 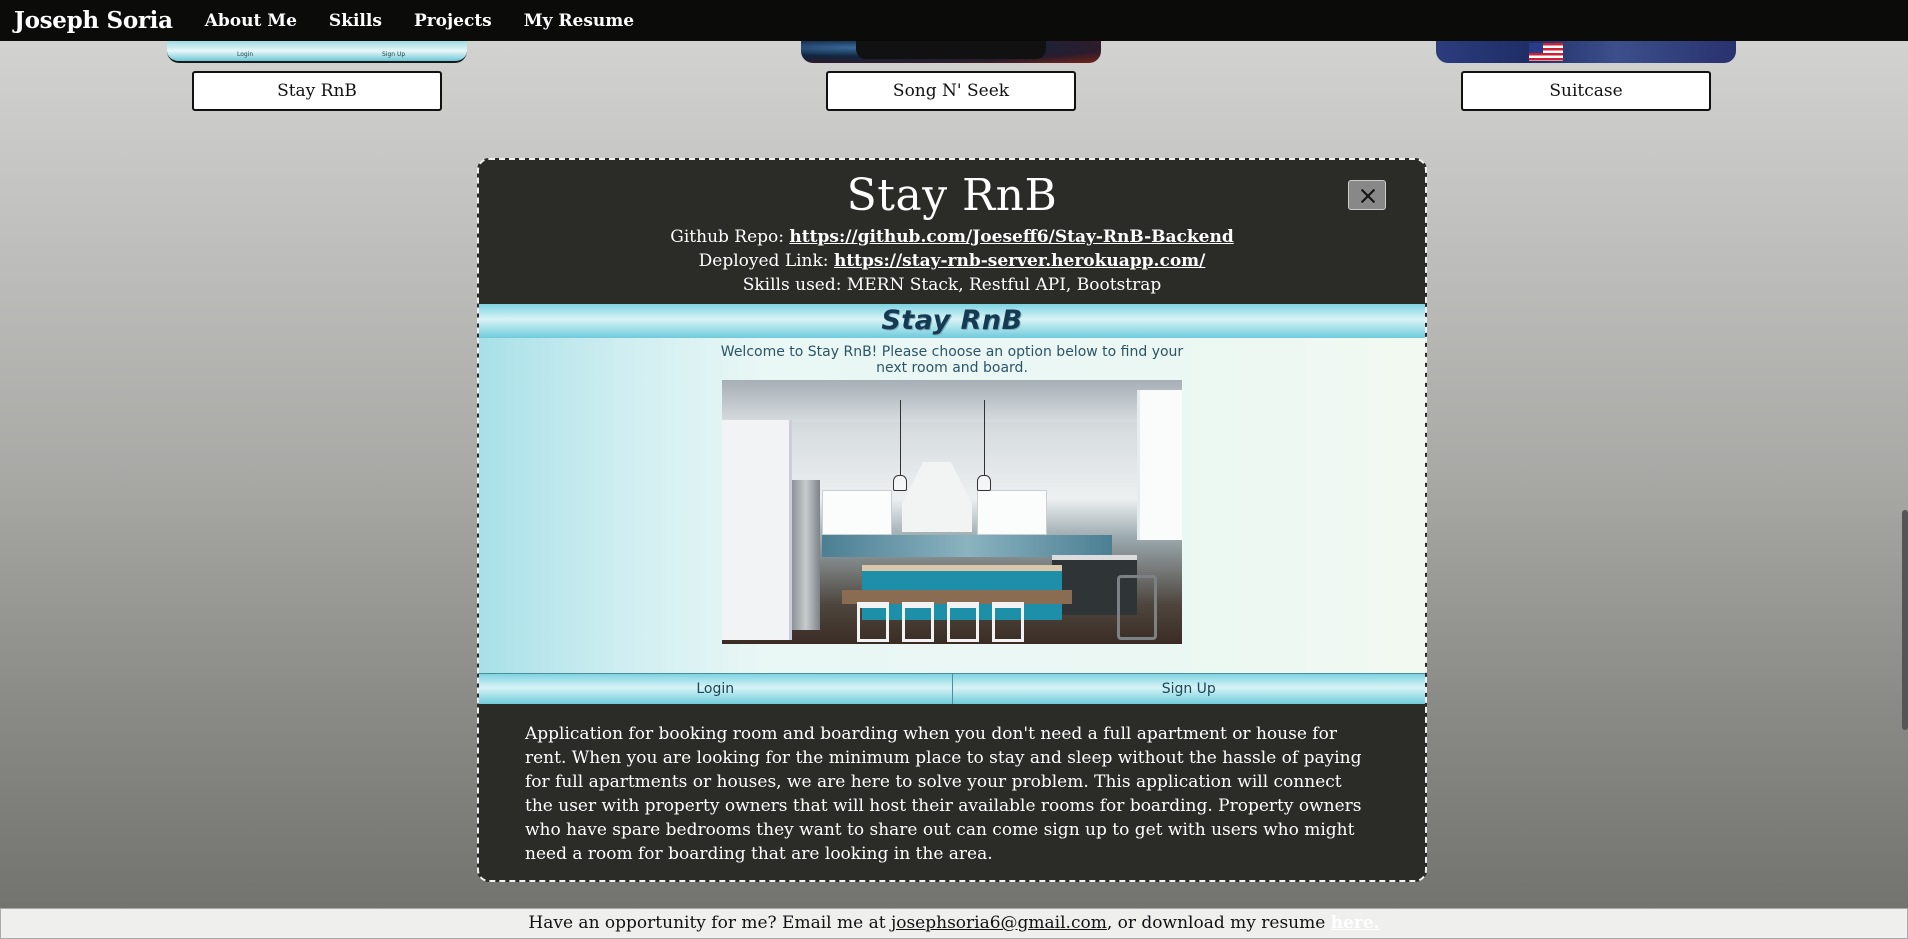 I want to click on email-link: josephsoria6@gmail.com, so click(x=999, y=923).